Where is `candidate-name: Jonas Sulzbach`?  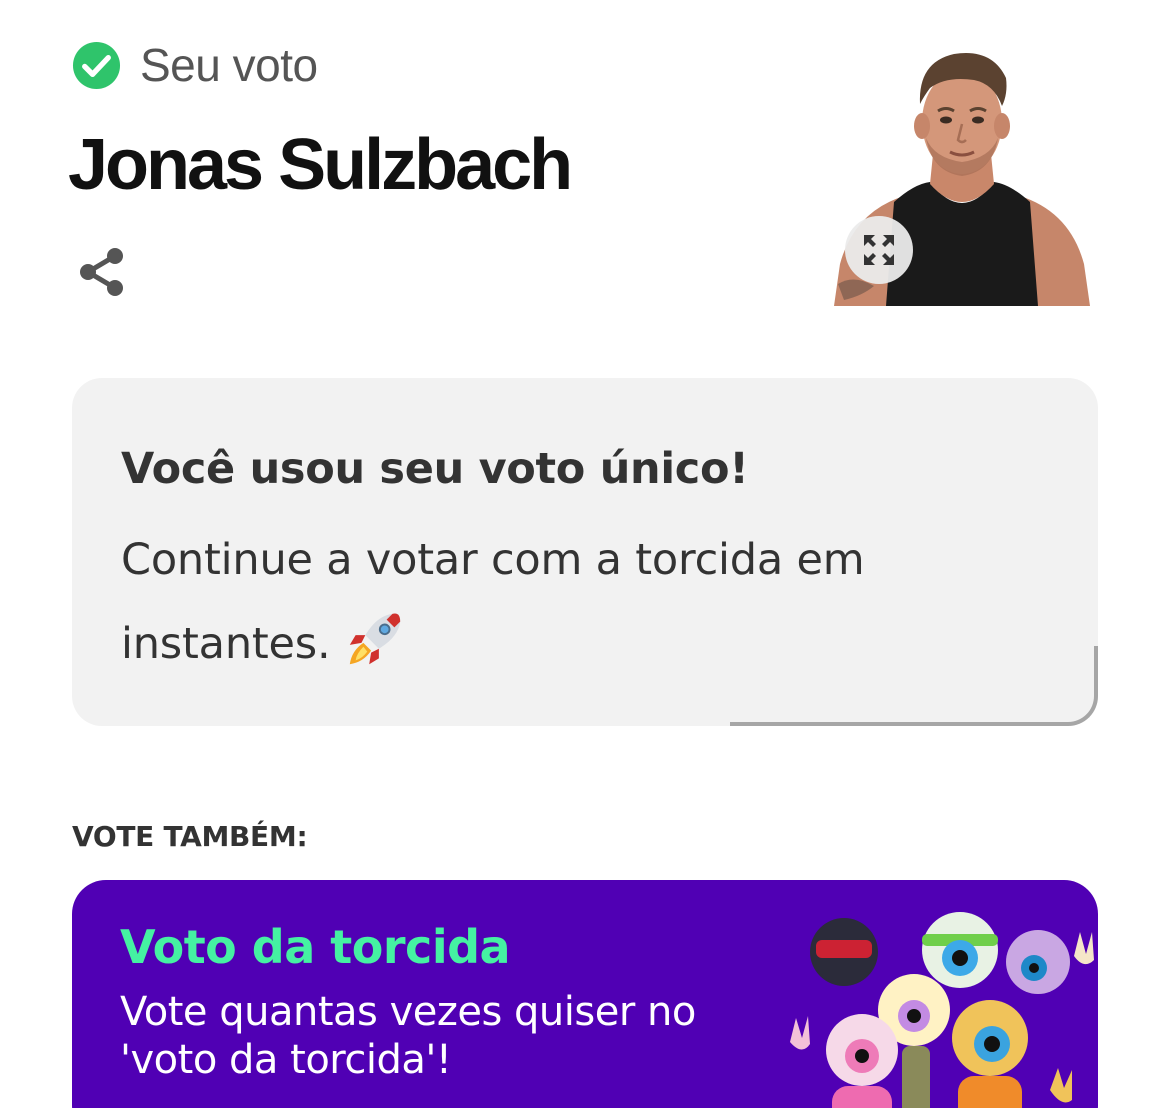
candidate-name: Jonas Sulzbach is located at coordinates (320, 165).